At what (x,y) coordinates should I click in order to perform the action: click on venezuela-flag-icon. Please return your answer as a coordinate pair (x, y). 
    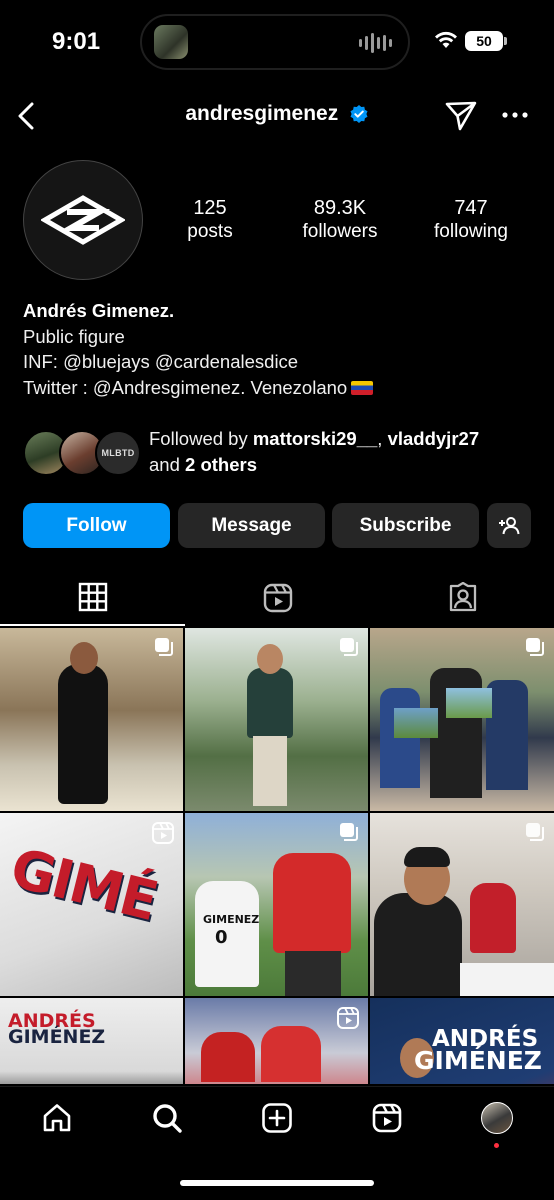
    Looking at the image, I should click on (362, 387).